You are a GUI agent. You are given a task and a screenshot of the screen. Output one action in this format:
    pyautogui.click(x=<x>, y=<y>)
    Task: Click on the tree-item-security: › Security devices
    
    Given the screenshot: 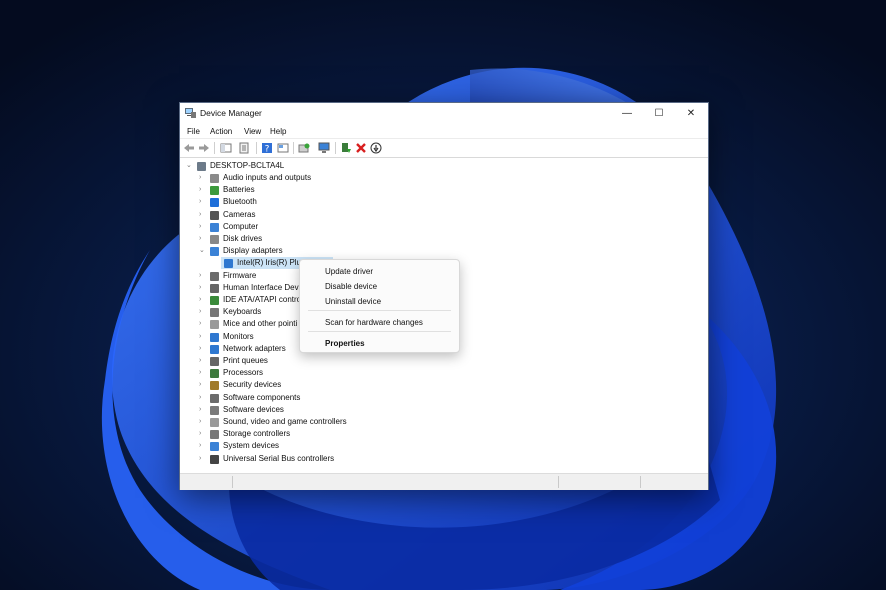 What is the action you would take?
    pyautogui.click(x=441, y=385)
    